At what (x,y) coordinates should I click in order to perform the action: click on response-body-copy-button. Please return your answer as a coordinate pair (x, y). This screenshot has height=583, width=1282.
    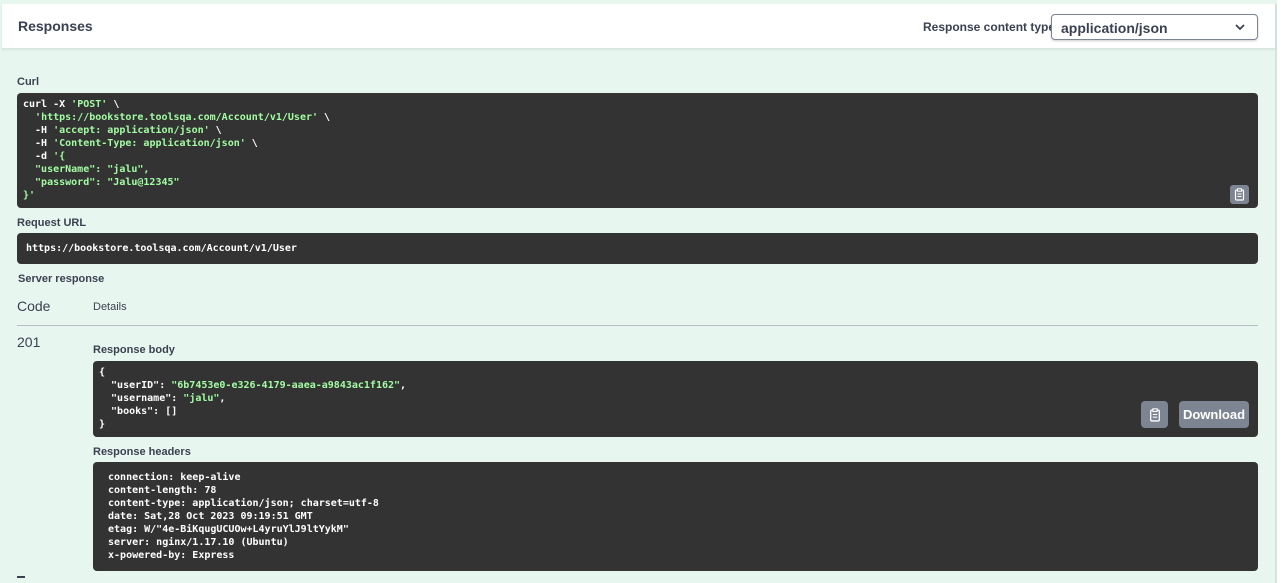
    Looking at the image, I should click on (1154, 414).